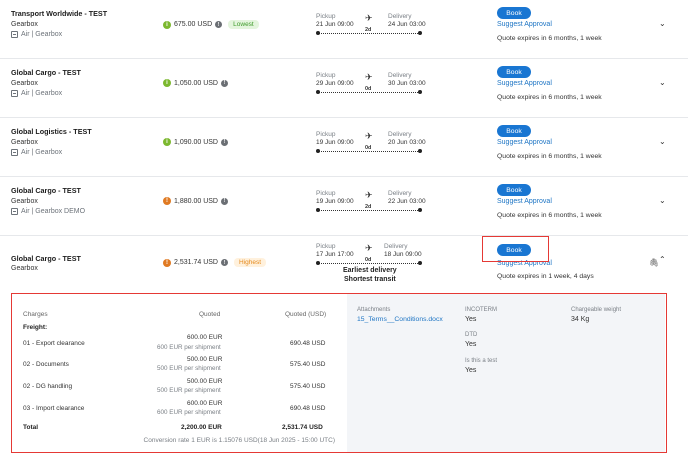 The height and width of the screenshot is (463, 688). Describe the element at coordinates (481, 310) in the screenshot. I see `incoterm-label: INCOTERM` at that location.